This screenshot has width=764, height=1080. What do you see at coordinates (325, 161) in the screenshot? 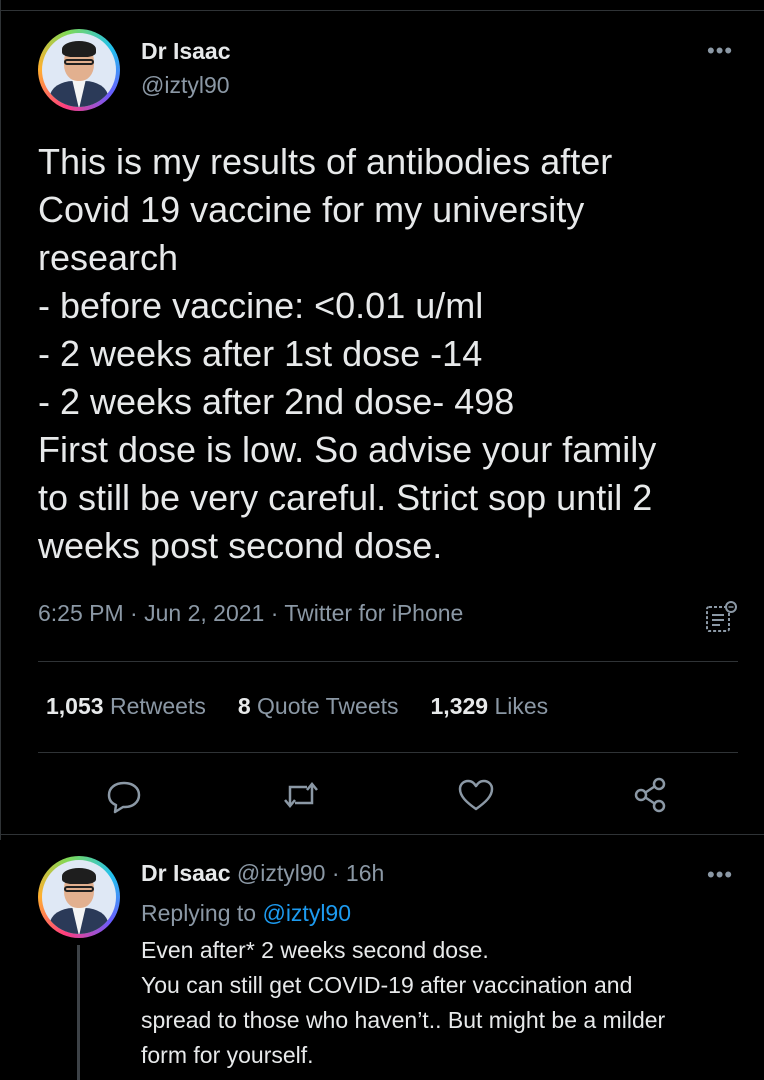
I see `tweet-text-line: This is my results of antibodies after` at bounding box center [325, 161].